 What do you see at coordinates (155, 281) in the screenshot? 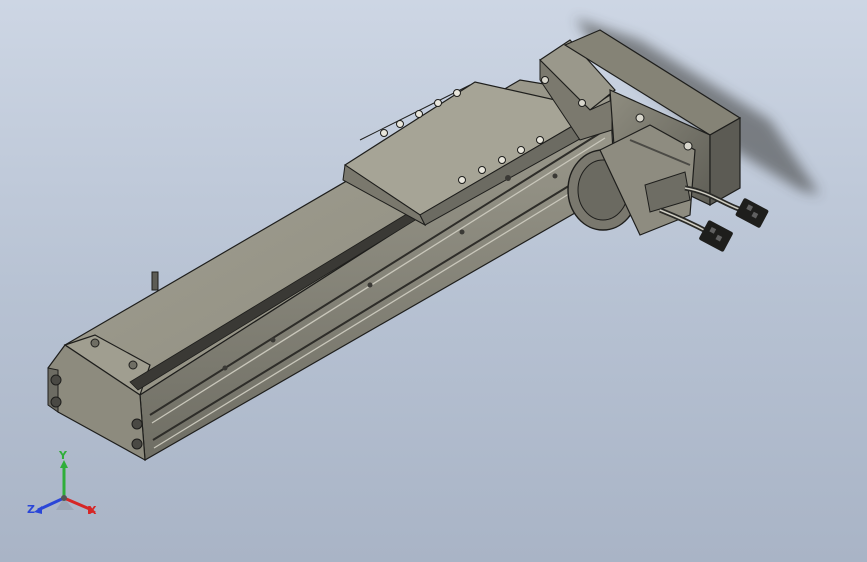
I see `sensor-tab` at bounding box center [155, 281].